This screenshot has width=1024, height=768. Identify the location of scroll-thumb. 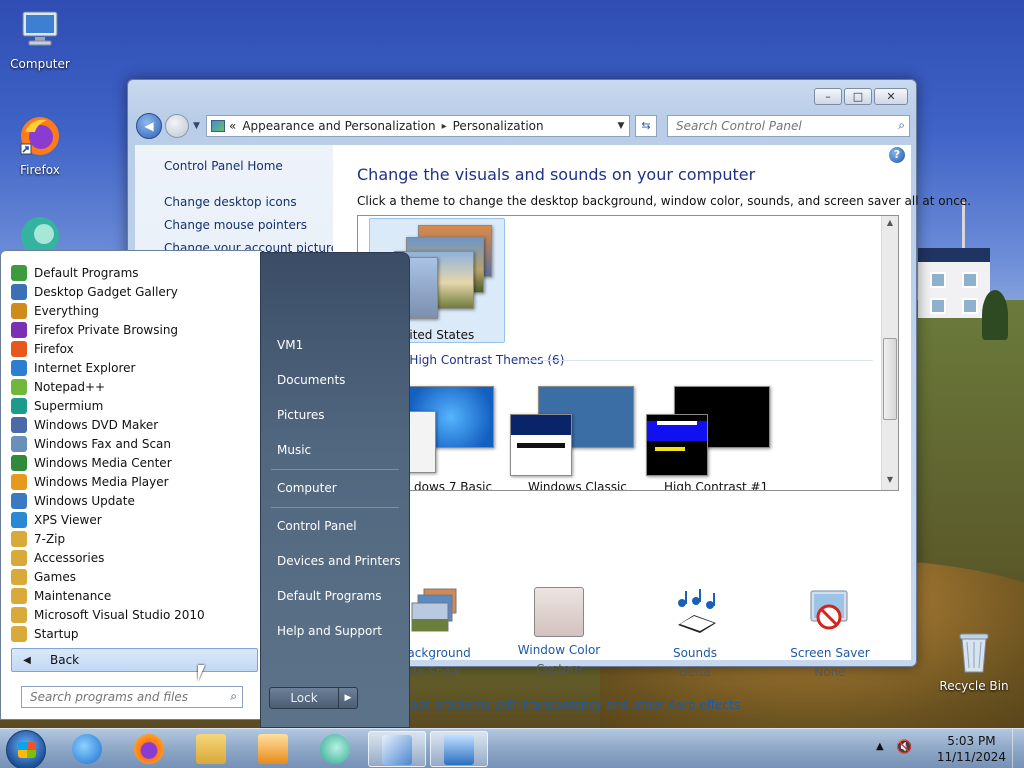
(890, 379).